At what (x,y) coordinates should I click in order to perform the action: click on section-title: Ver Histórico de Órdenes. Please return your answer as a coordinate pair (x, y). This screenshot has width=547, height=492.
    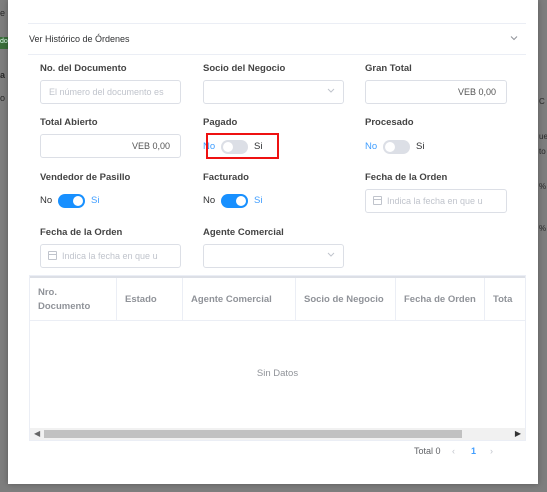
    Looking at the image, I should click on (79, 39).